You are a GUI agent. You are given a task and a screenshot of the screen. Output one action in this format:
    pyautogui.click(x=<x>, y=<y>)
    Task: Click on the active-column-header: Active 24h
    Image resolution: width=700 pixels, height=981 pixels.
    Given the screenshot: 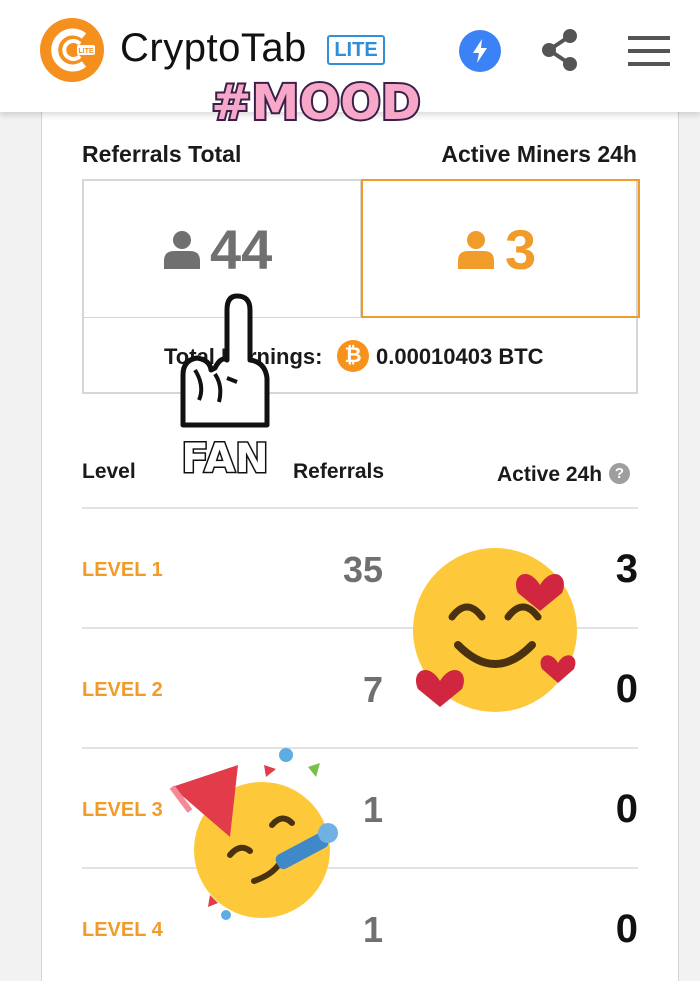 What is the action you would take?
    pyautogui.click(x=550, y=474)
    